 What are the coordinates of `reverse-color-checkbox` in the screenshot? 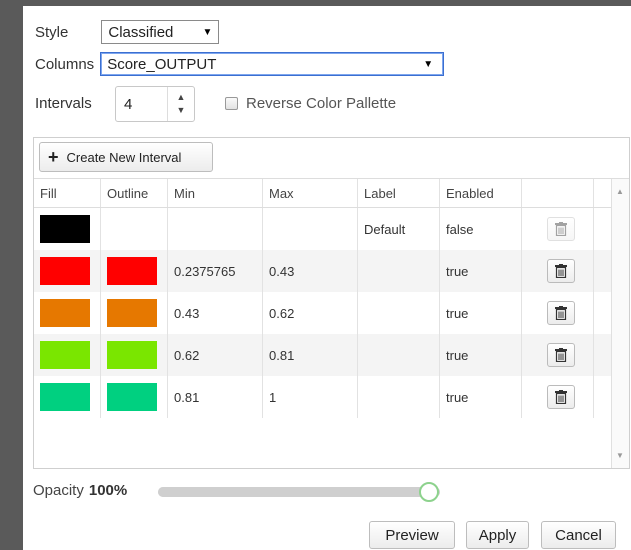 It's located at (231, 103).